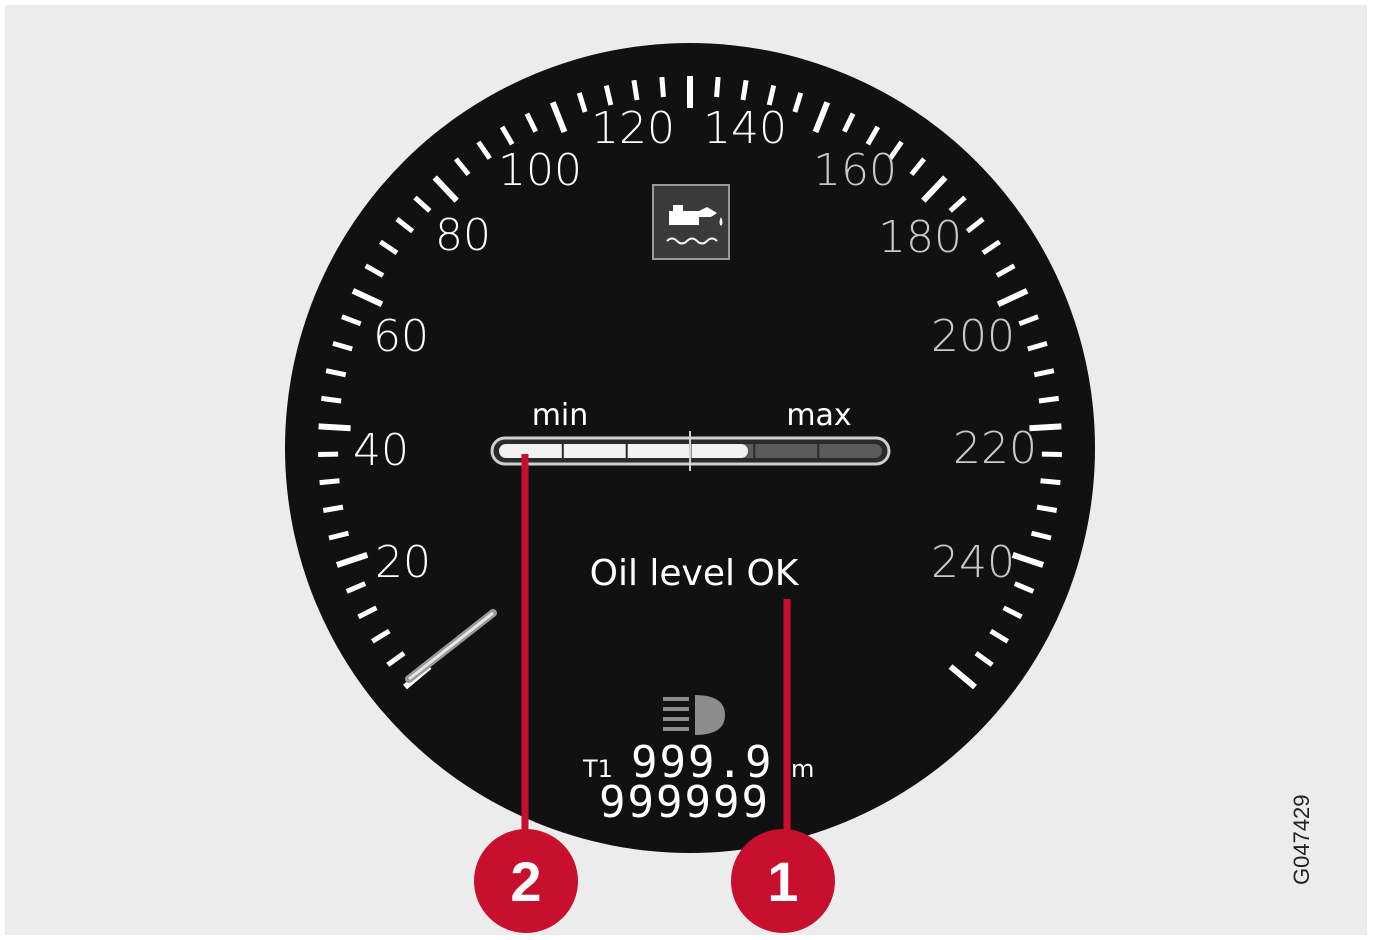  I want to click on figure-code: G047429, so click(1301, 839).